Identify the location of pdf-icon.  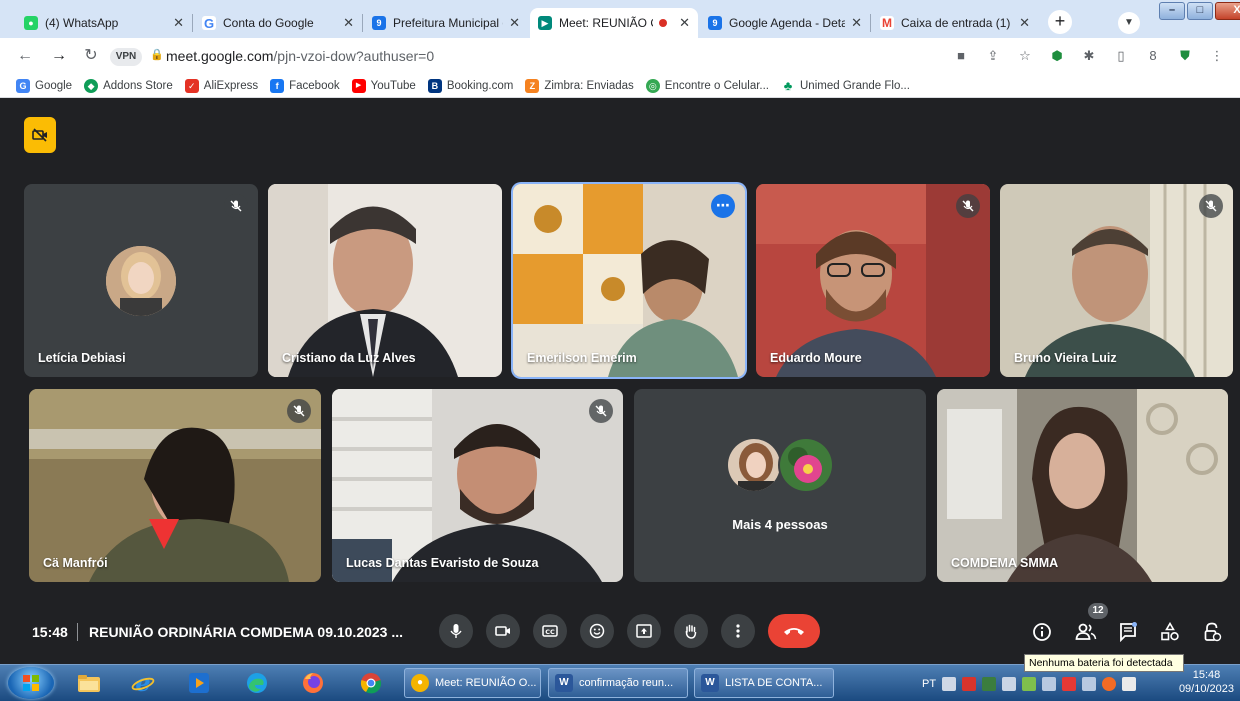
(969, 683).